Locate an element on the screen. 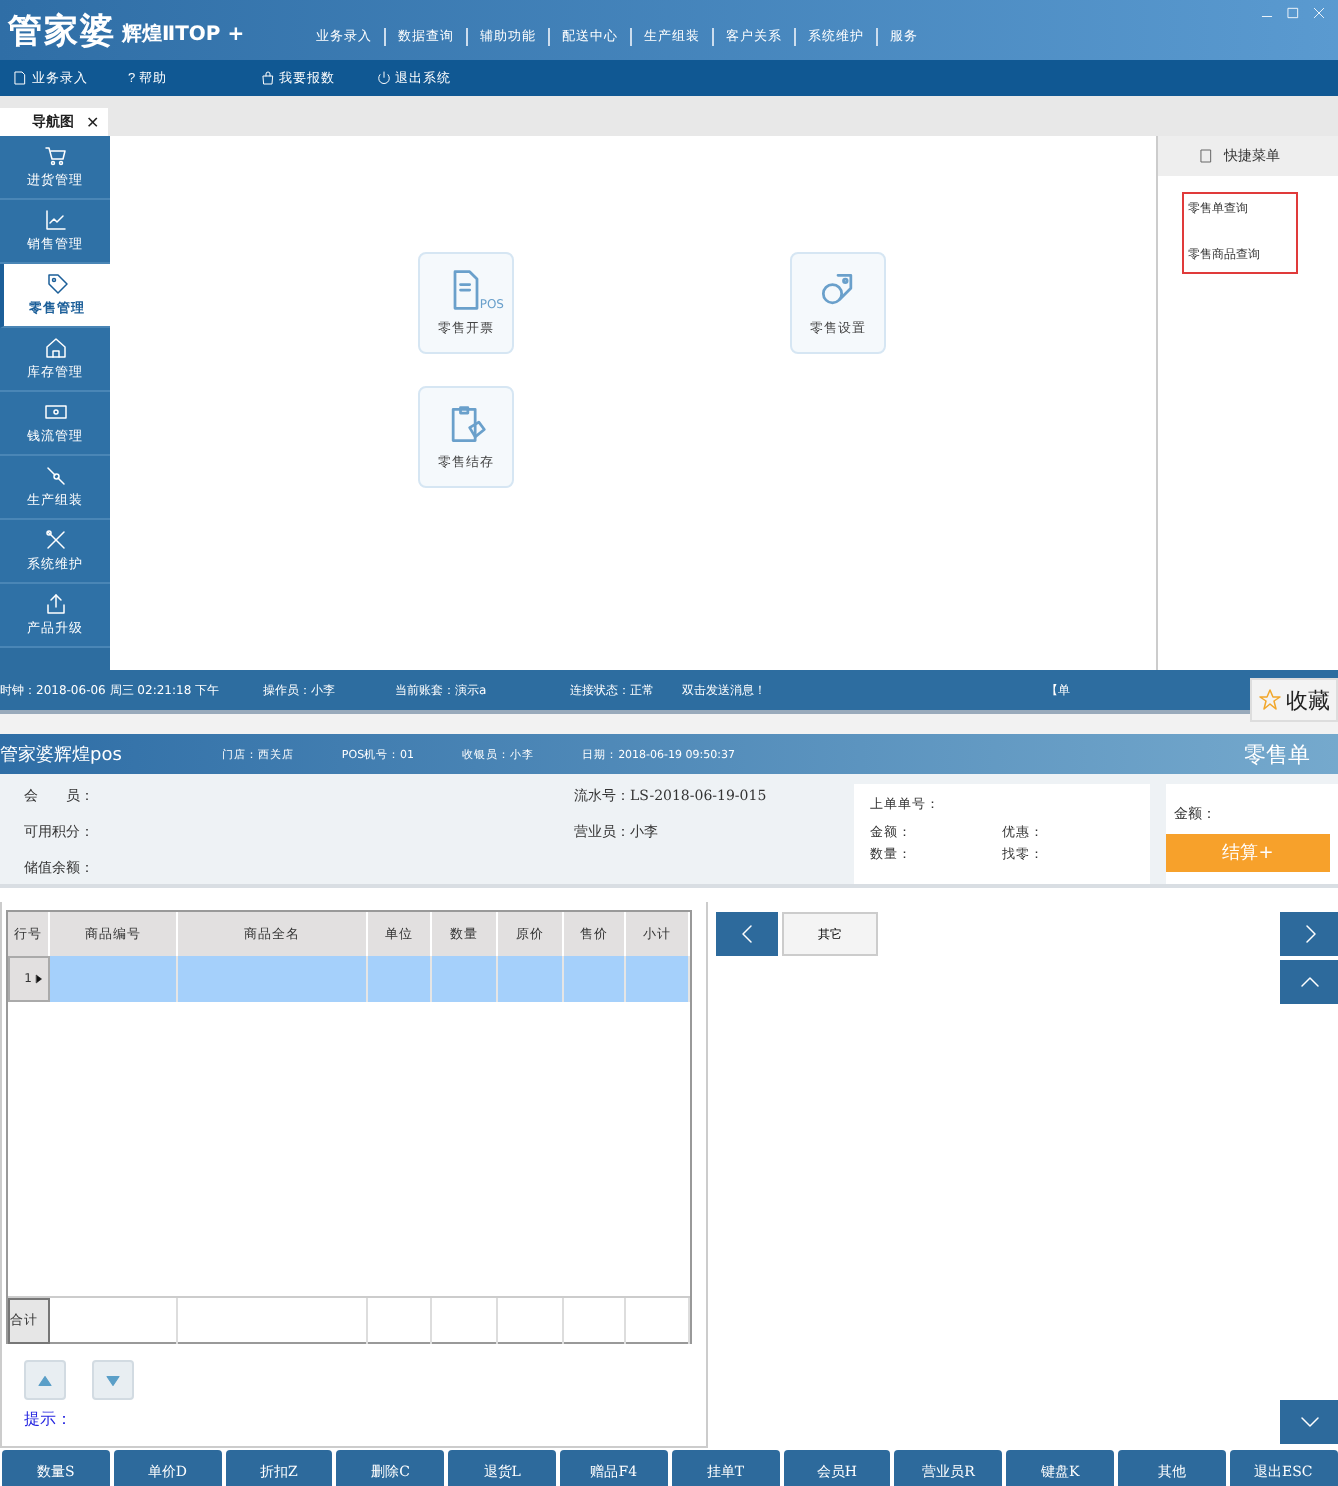 The width and height of the screenshot is (1338, 1486). line-chart-icon is located at coordinates (55, 220).